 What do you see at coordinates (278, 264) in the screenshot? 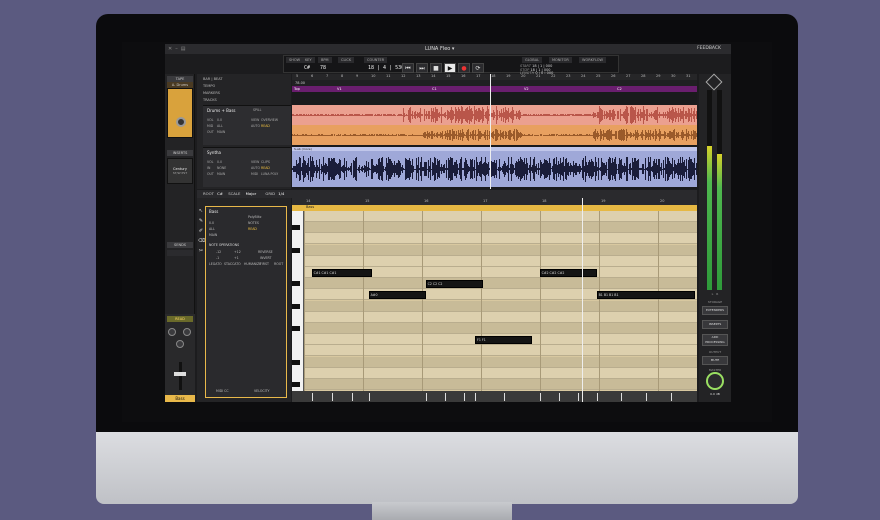
I see `op-root: ROOT` at bounding box center [278, 264].